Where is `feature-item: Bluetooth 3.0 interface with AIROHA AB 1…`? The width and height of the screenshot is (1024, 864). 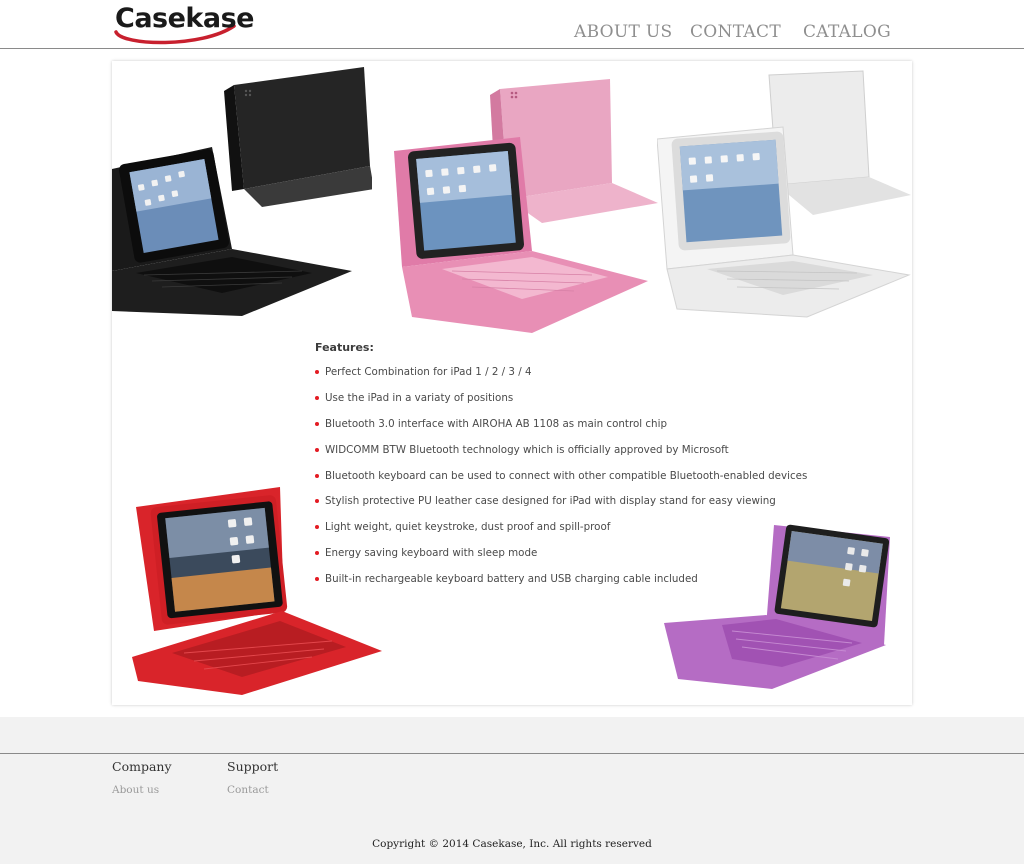 feature-item: Bluetooth 3.0 interface with AIROHA AB 1… is located at coordinates (555, 431).